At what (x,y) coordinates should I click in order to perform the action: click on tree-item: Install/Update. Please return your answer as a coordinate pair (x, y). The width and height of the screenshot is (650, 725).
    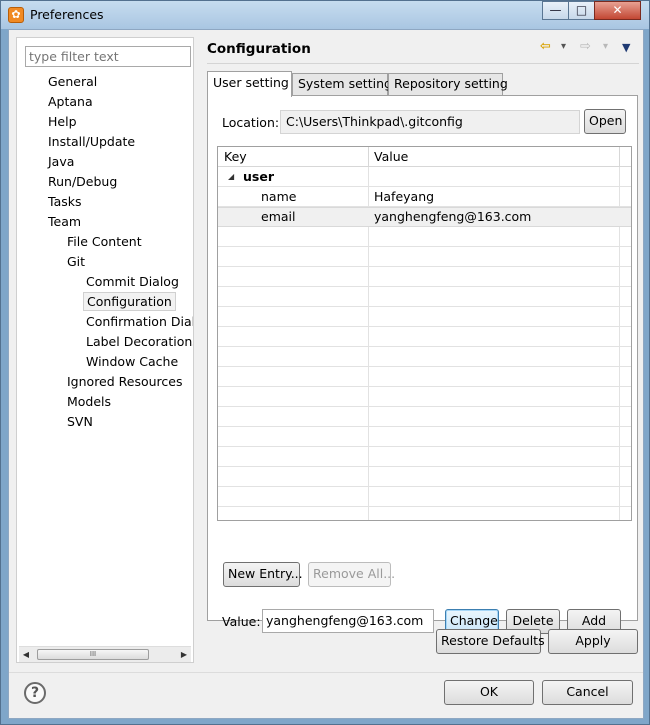
    Looking at the image, I should click on (105, 142).